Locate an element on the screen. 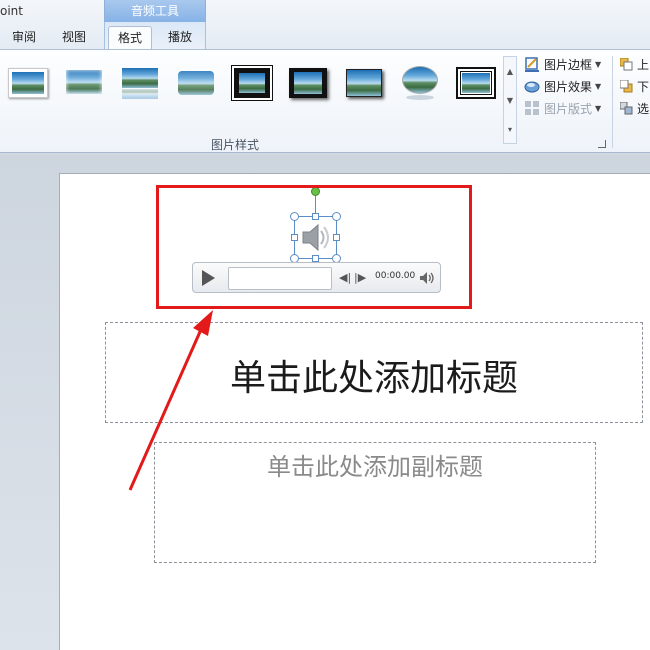  style-reflected is located at coordinates (140, 83).